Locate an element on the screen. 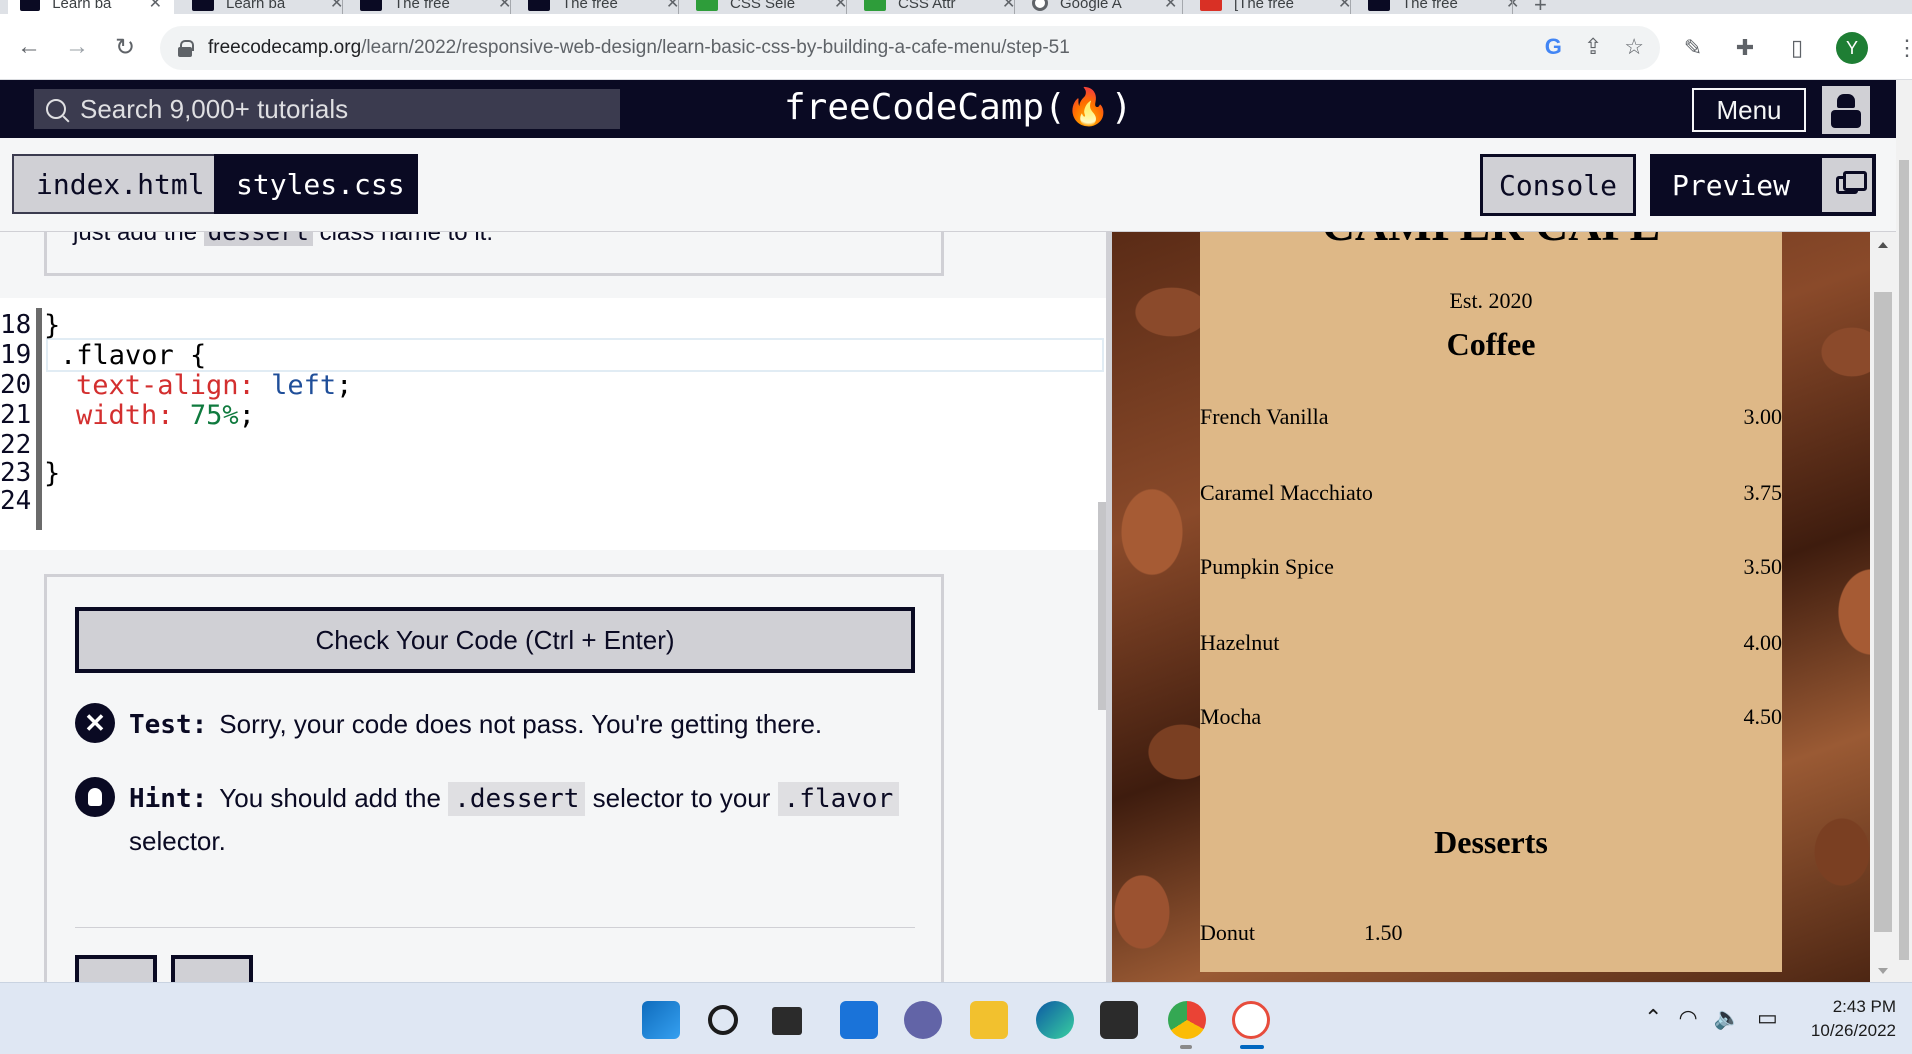 This screenshot has height=1054, width=1912. line-number: 19 is located at coordinates (16, 355).